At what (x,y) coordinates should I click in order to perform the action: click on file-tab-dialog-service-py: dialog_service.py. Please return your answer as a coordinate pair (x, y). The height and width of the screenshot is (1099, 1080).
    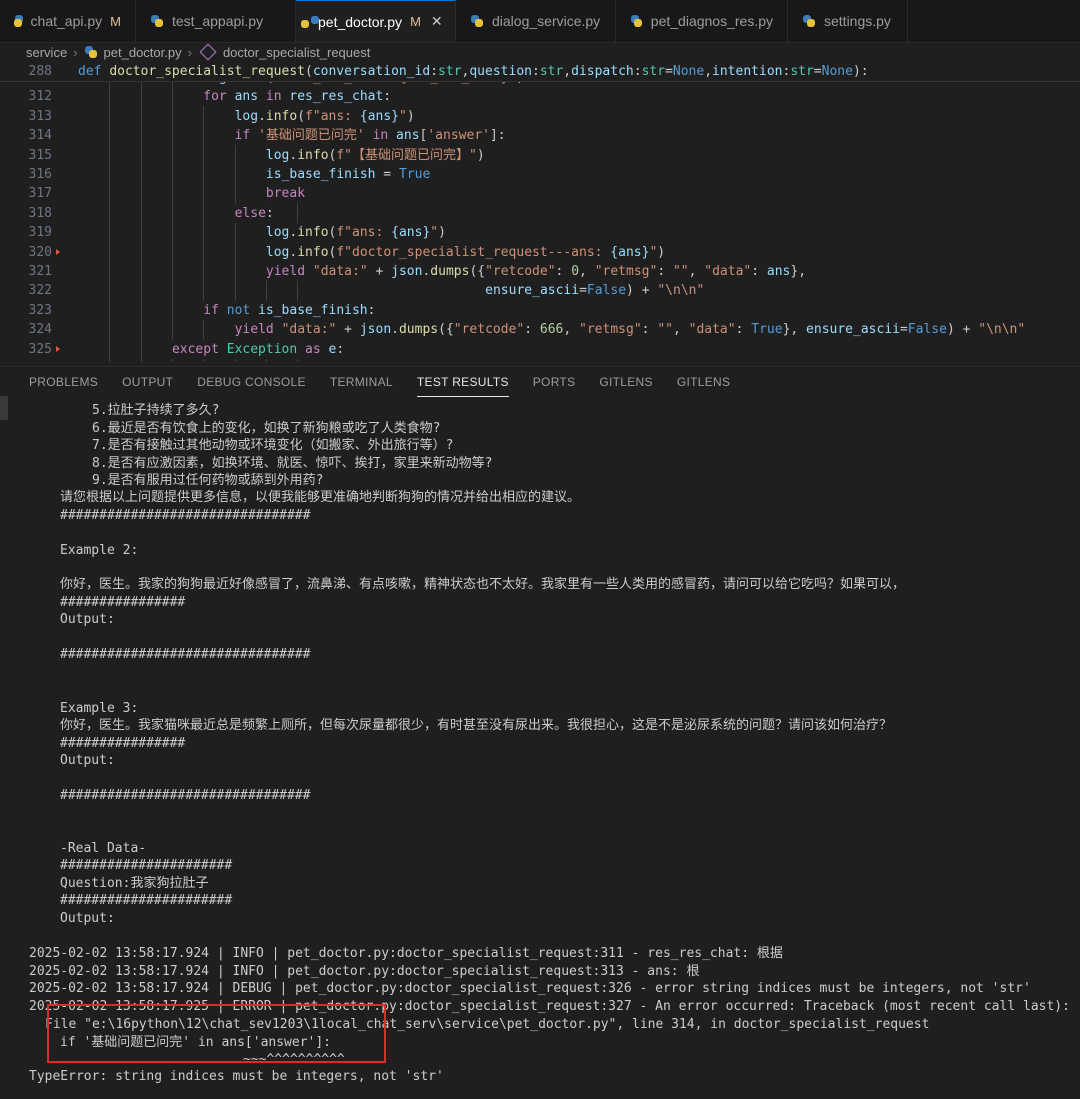
    Looking at the image, I should click on (536, 21).